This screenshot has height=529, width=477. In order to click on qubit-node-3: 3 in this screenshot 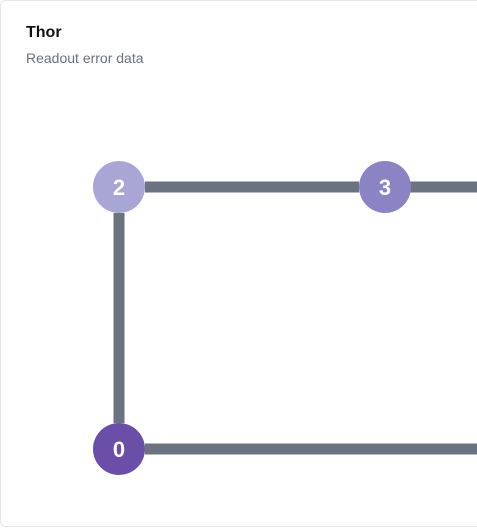, I will do `click(385, 187)`.